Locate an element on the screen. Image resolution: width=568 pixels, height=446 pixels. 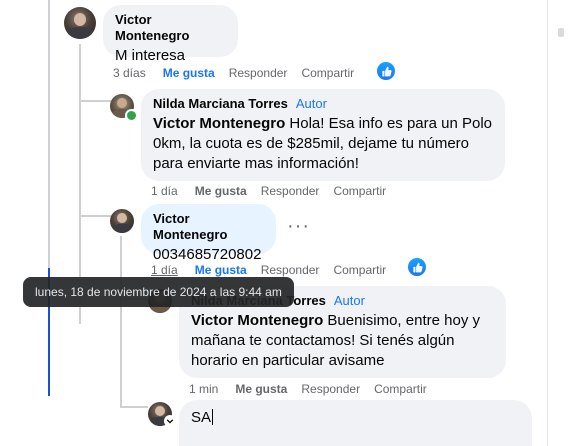
comment-timestamp: 1 min is located at coordinates (203, 389).